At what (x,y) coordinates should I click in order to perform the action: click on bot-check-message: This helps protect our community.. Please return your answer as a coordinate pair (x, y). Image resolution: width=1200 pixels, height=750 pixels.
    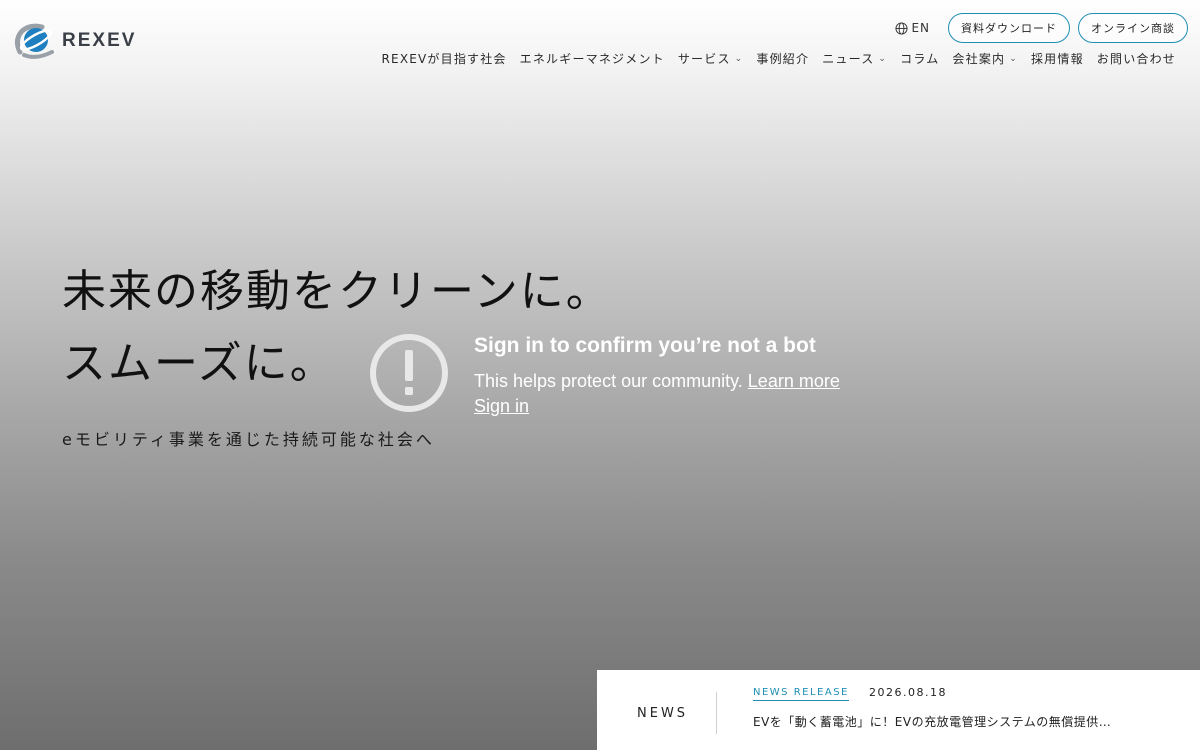
    Looking at the image, I should click on (608, 381).